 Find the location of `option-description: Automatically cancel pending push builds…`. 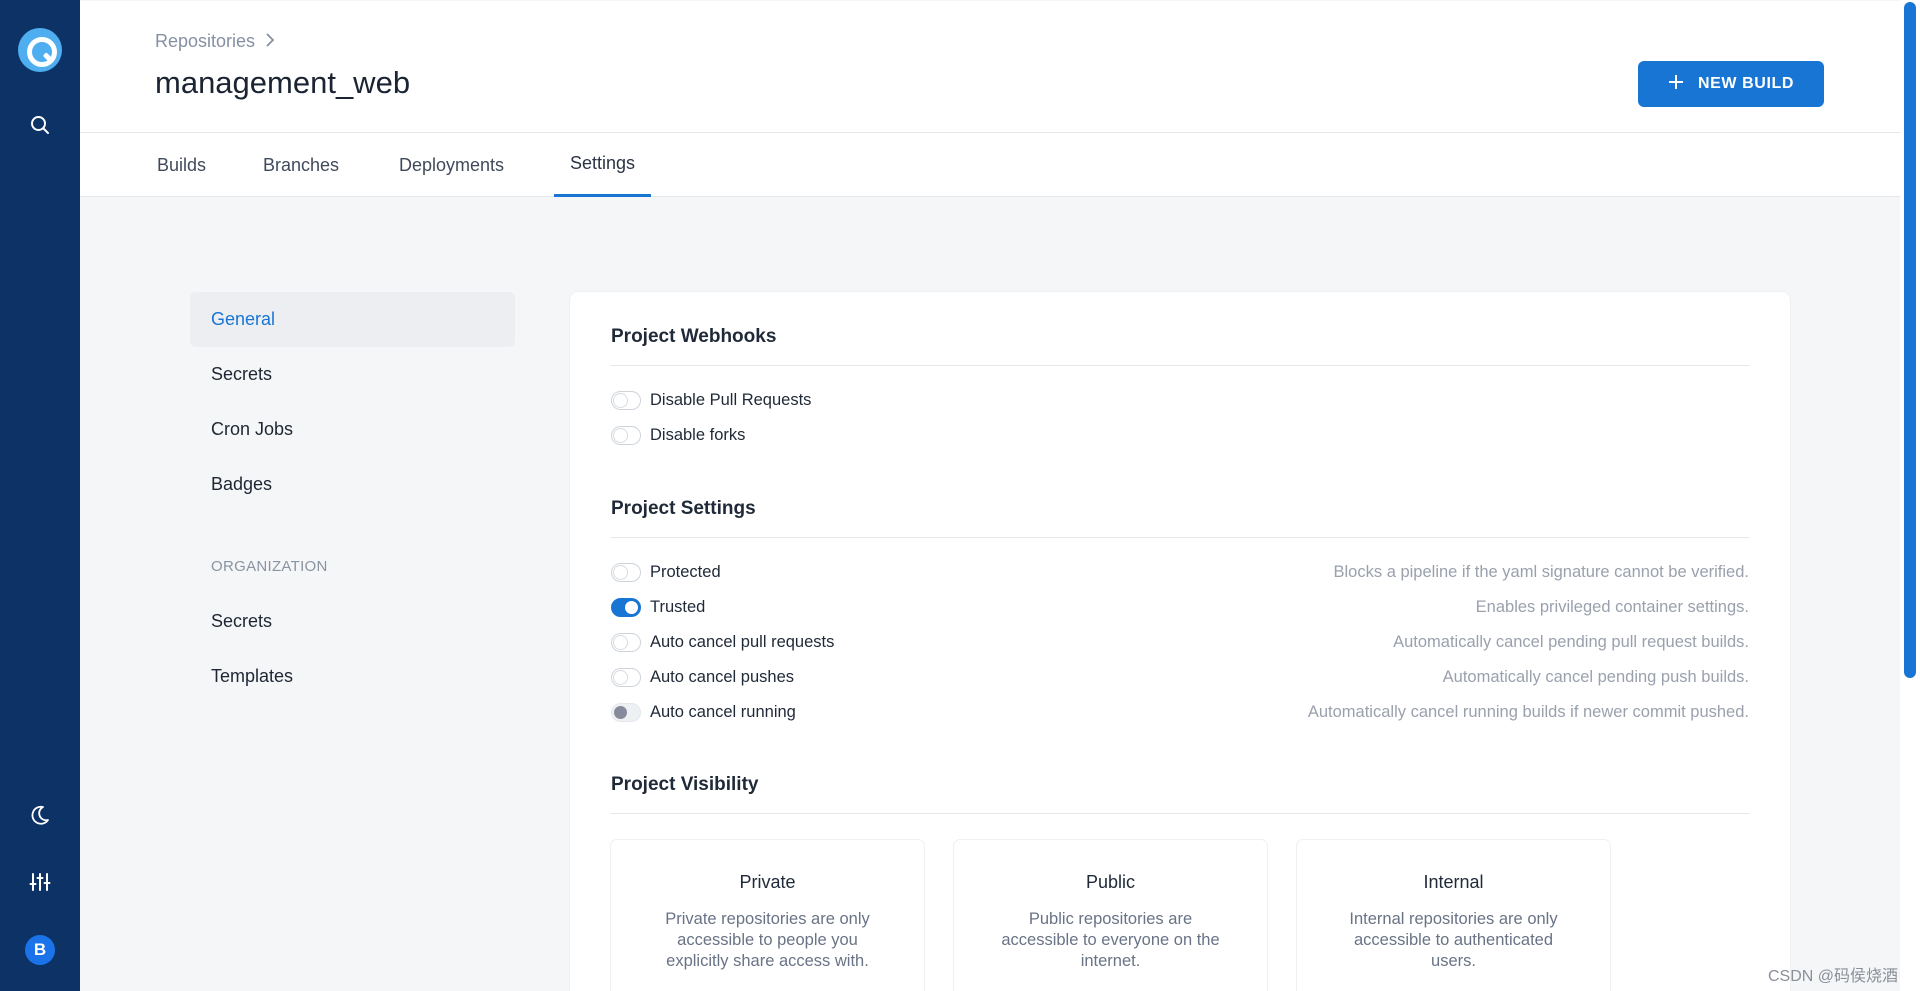

option-description: Automatically cancel pending push builds… is located at coordinates (1595, 676).